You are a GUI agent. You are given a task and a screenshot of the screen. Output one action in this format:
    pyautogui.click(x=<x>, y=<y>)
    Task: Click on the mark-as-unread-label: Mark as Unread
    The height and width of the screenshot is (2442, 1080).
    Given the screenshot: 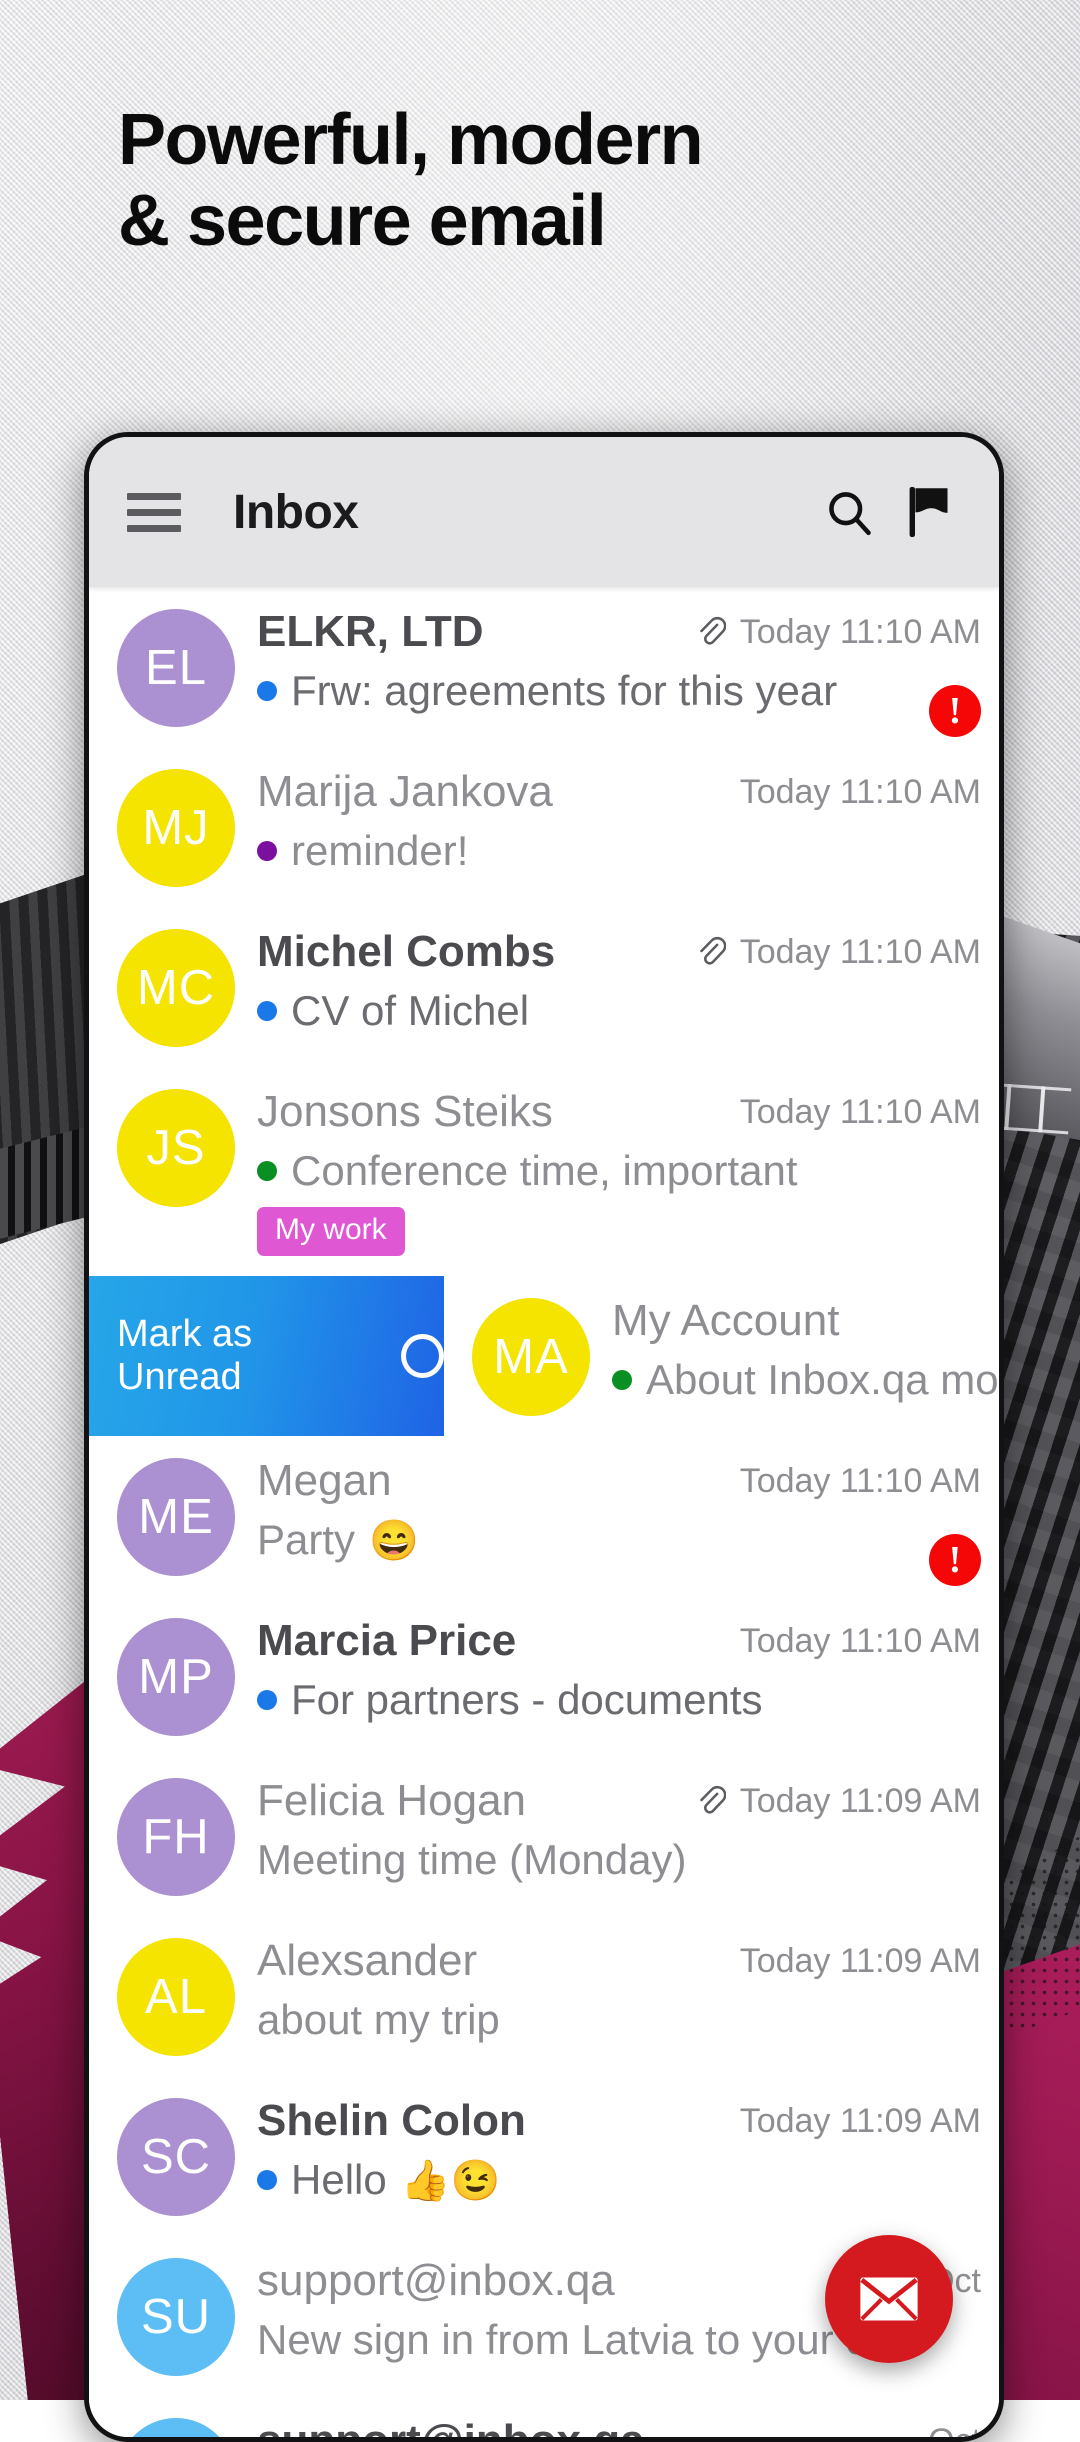 What is the action you would take?
    pyautogui.click(x=246, y=1356)
    